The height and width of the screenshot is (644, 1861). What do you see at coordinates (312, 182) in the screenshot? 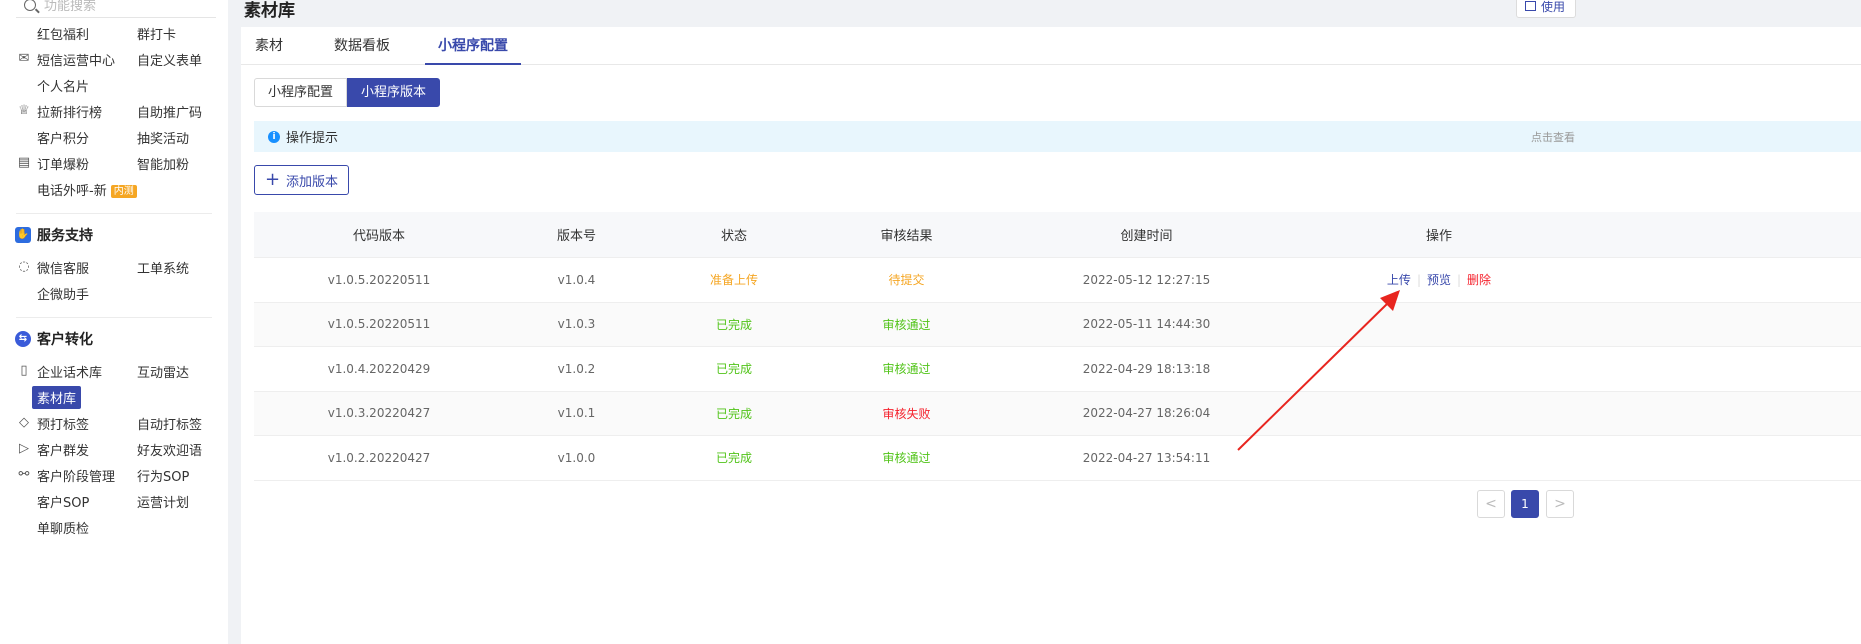
I see `add-version-label: 添加版本` at bounding box center [312, 182].